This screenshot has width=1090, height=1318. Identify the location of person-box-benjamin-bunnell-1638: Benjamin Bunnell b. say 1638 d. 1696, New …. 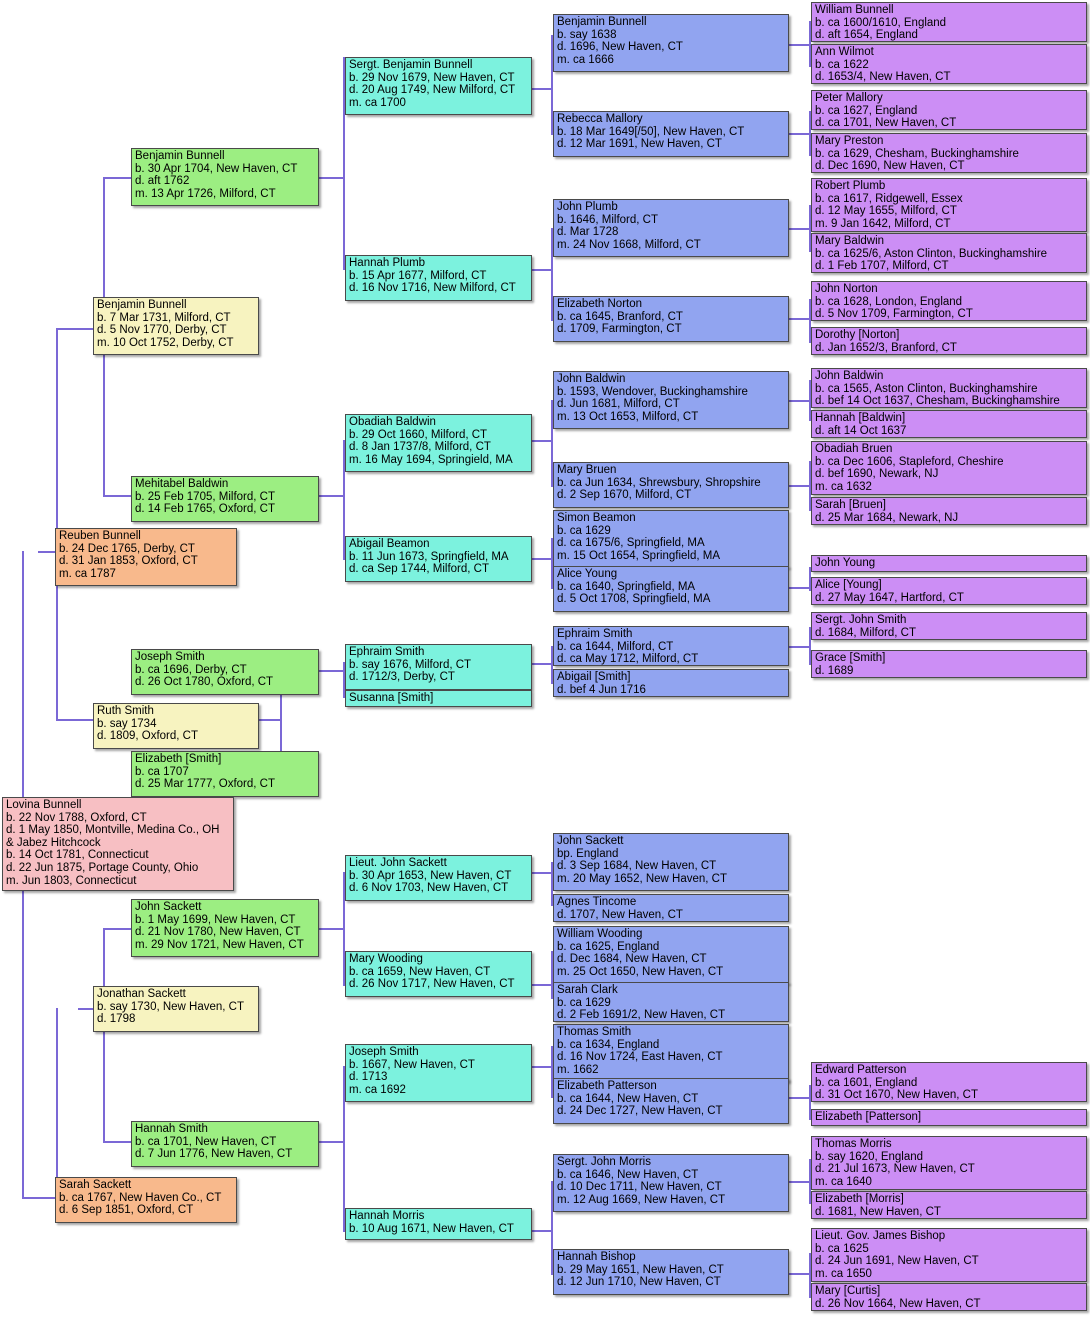
(671, 43).